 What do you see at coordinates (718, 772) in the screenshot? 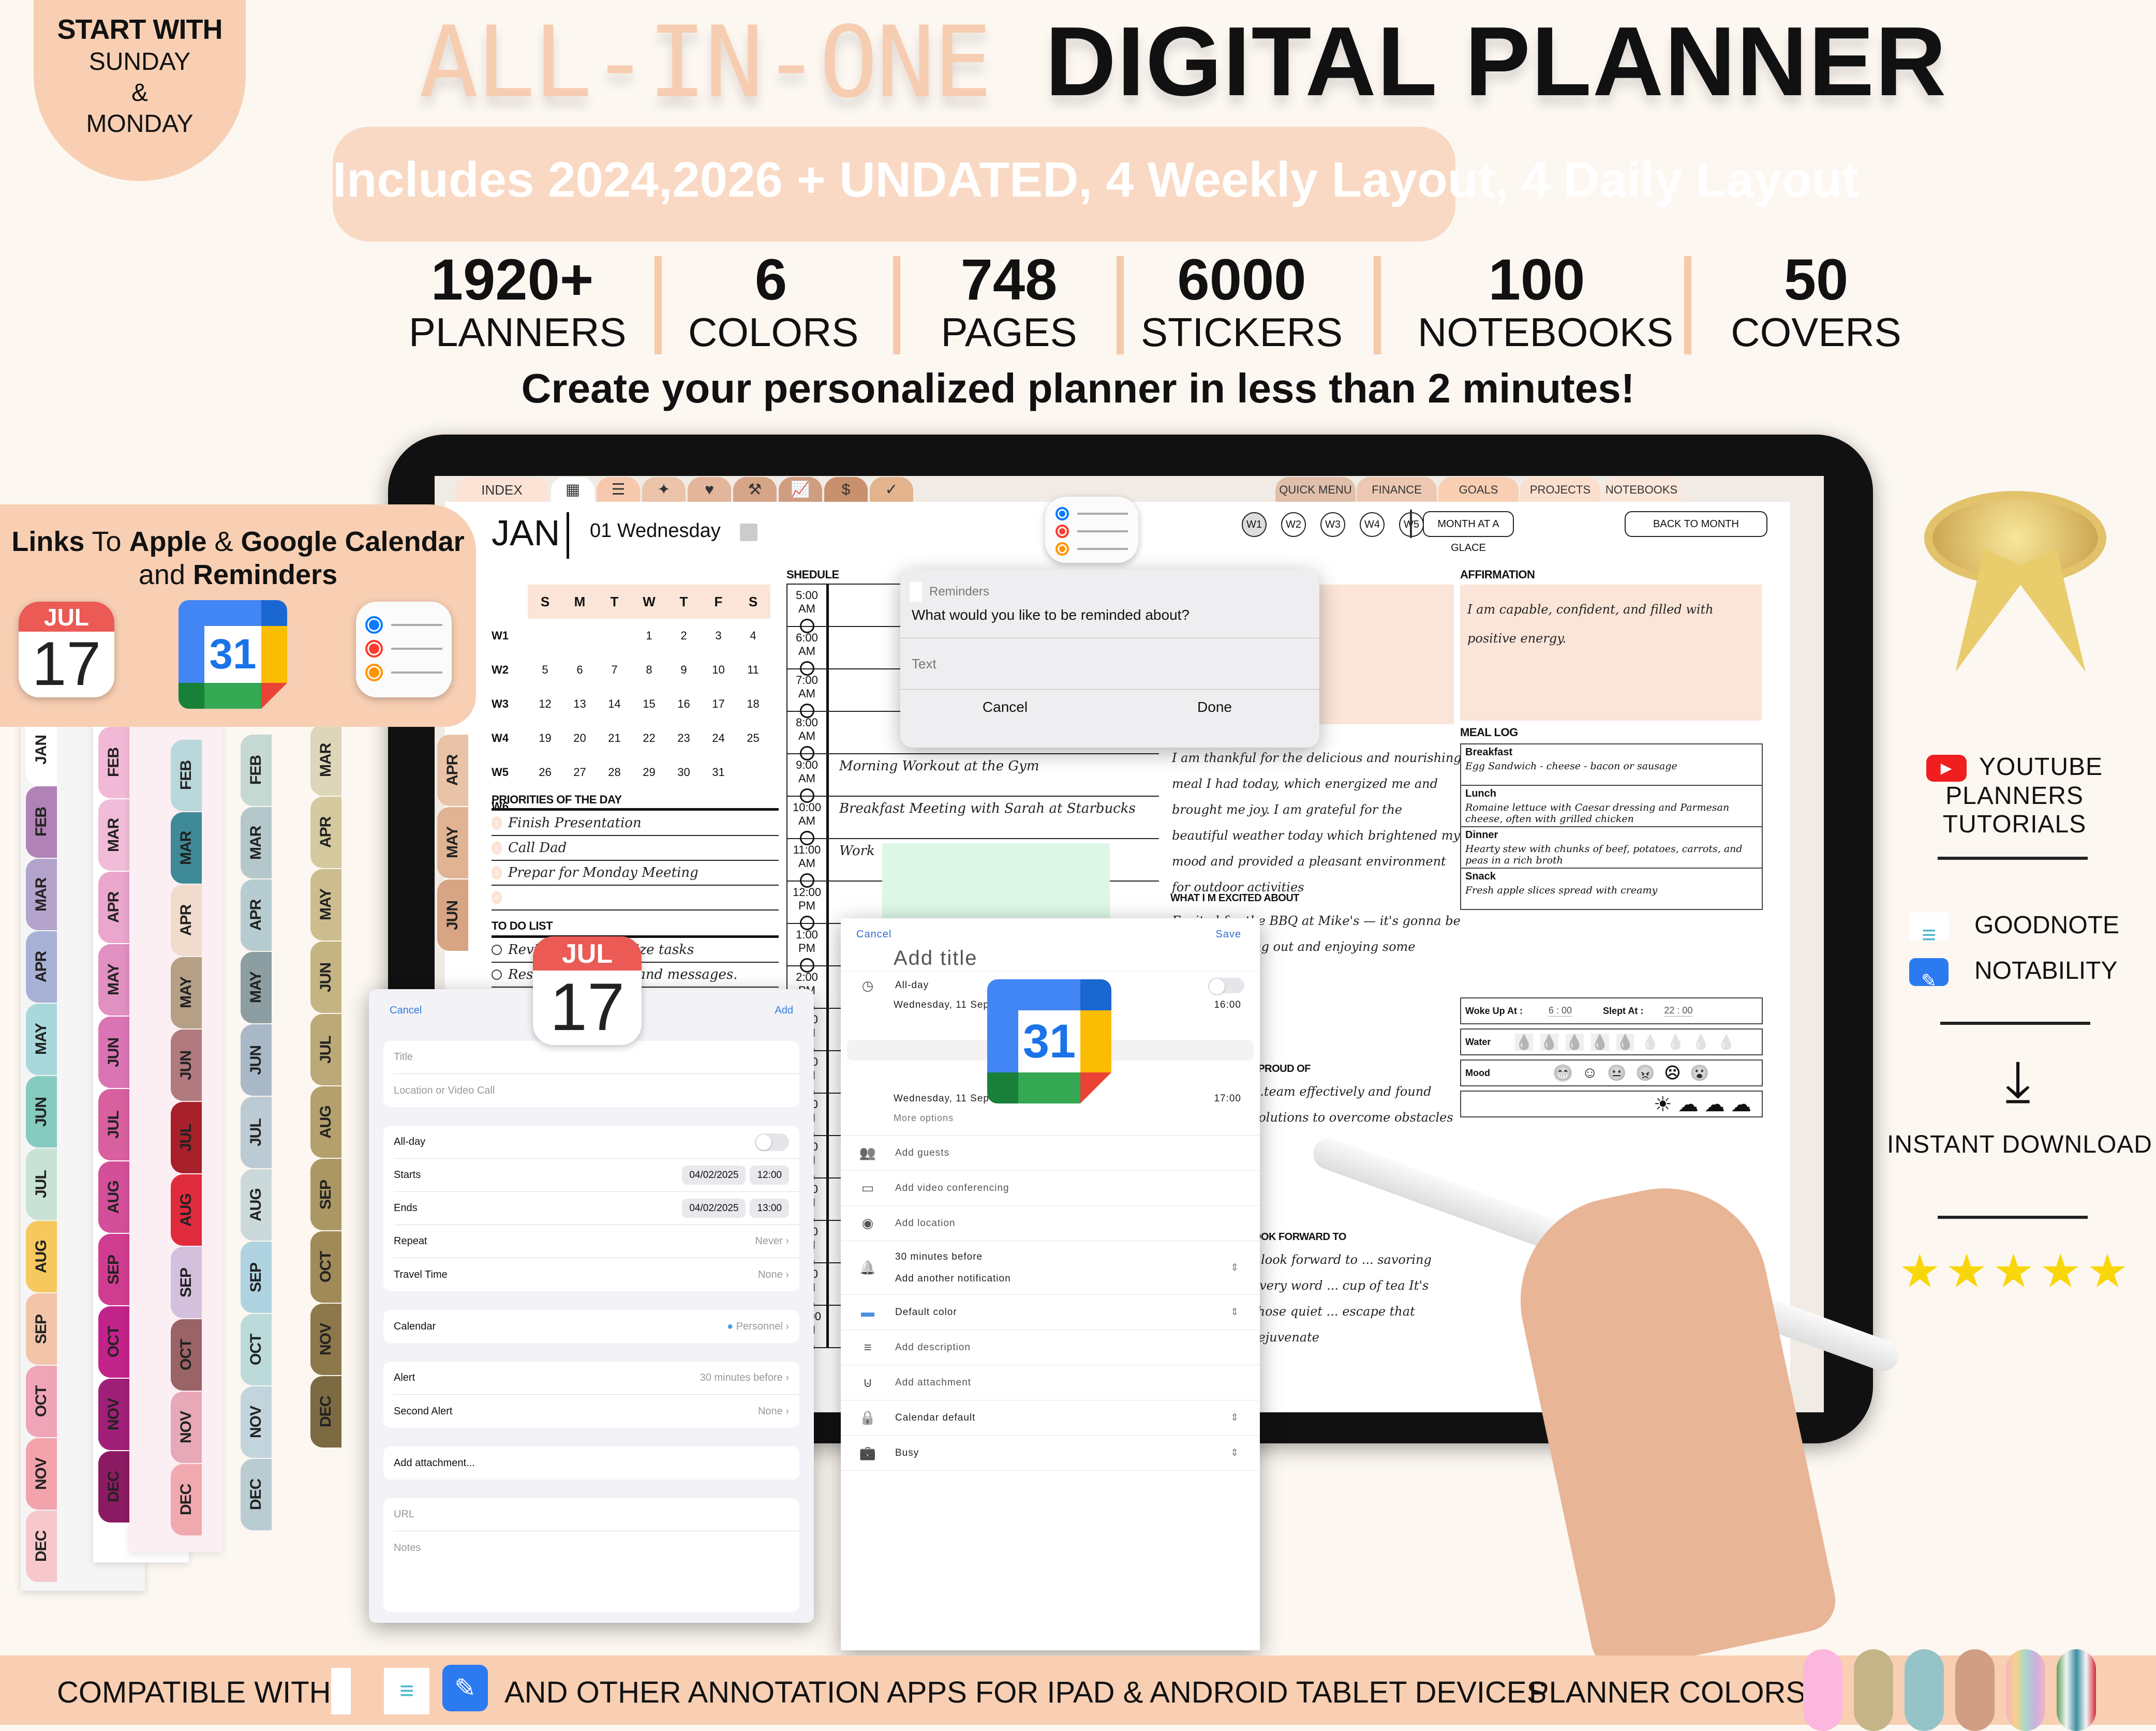
I see `calendar-day: 31` at bounding box center [718, 772].